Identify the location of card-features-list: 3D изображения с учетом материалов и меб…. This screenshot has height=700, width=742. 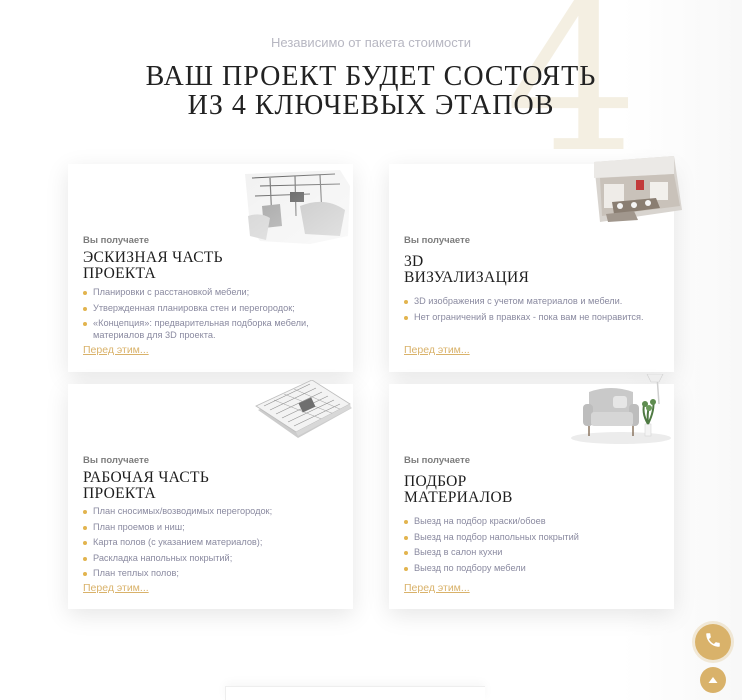
(533, 311).